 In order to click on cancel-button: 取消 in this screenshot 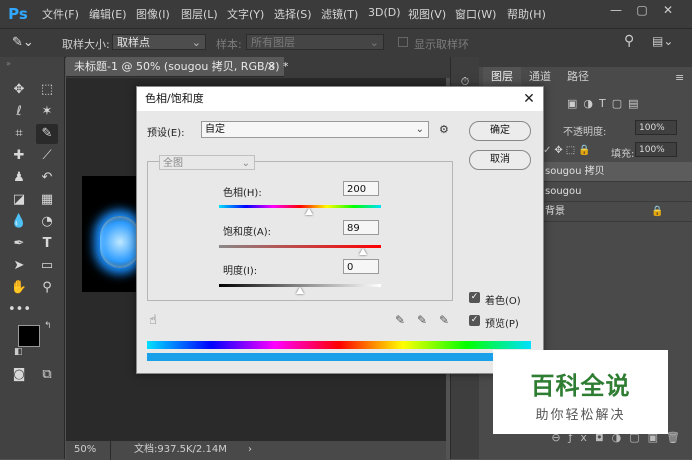, I will do `click(500, 160)`.